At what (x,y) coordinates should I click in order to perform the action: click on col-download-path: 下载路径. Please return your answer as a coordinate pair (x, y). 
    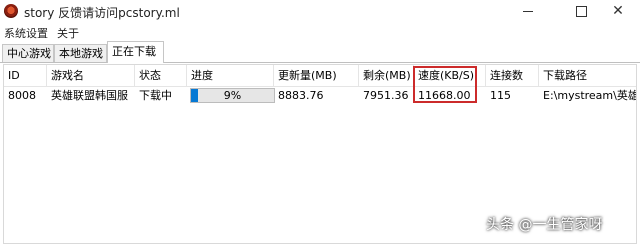
    Looking at the image, I should click on (587, 75).